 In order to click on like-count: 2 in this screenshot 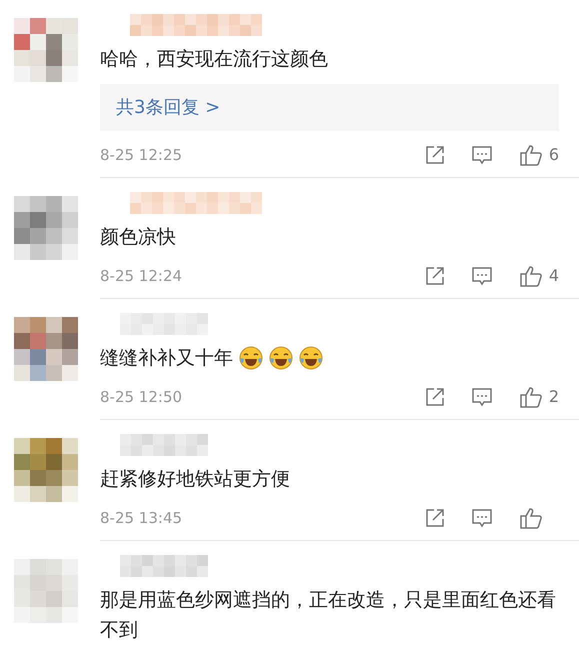, I will do `click(553, 397)`.